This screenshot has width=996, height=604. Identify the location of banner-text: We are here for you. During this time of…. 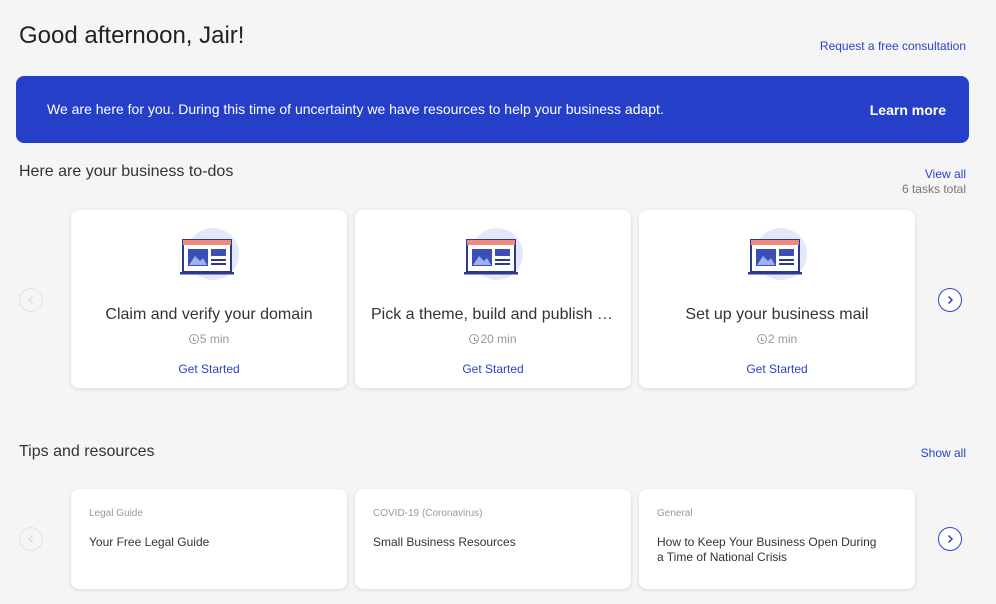
(355, 109).